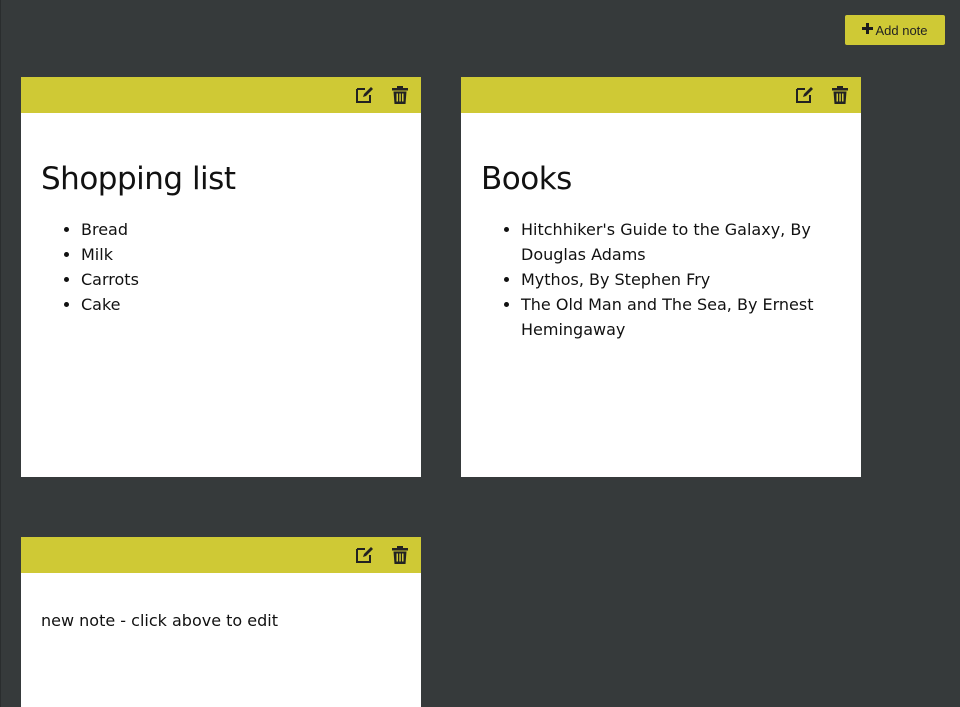 The width and height of the screenshot is (960, 707). What do you see at coordinates (868, 30) in the screenshot?
I see `plus-icon` at bounding box center [868, 30].